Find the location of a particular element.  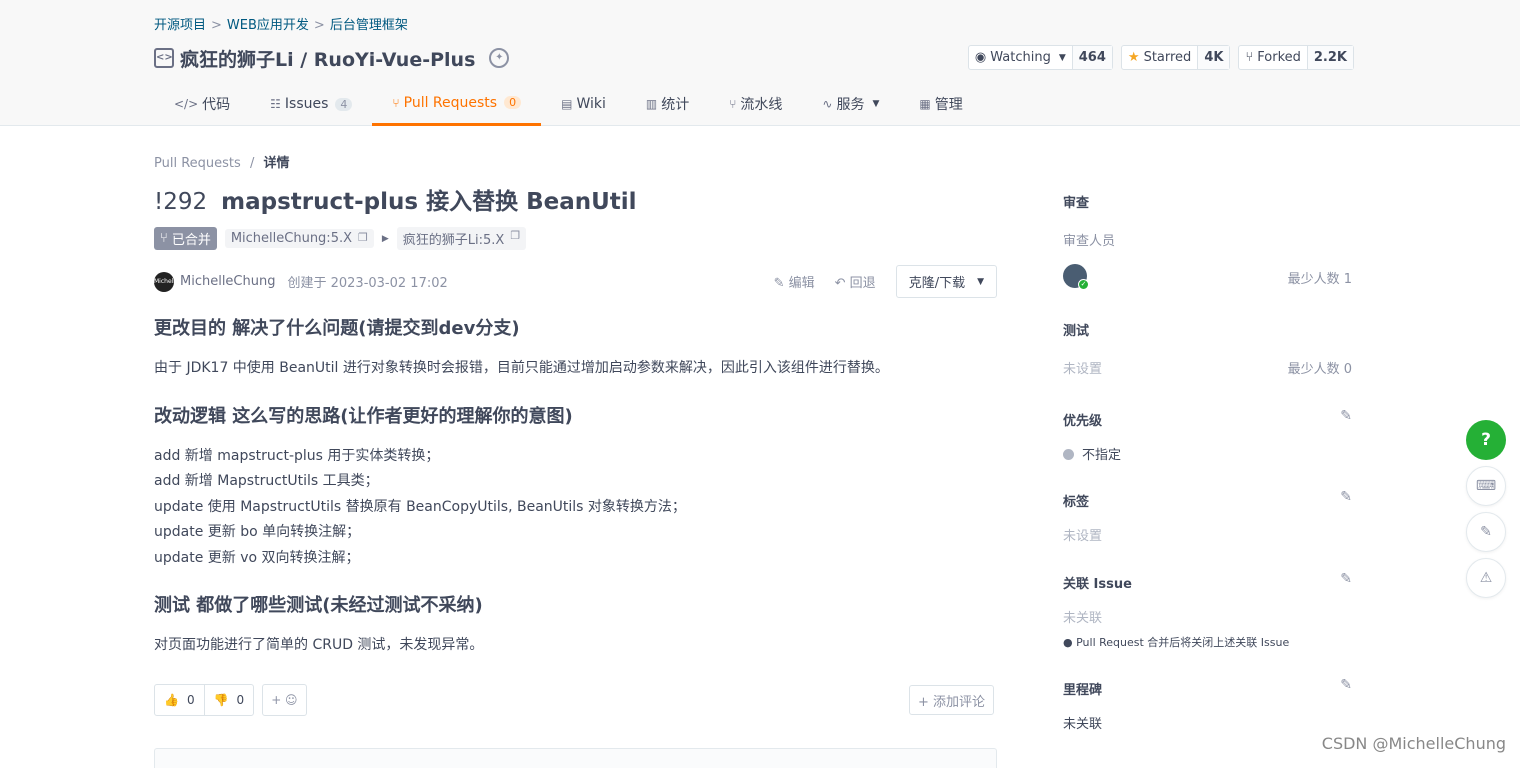

breadcrumb: 开源项目>WEB应用开发>后台管理框架 is located at coordinates (281, 23).